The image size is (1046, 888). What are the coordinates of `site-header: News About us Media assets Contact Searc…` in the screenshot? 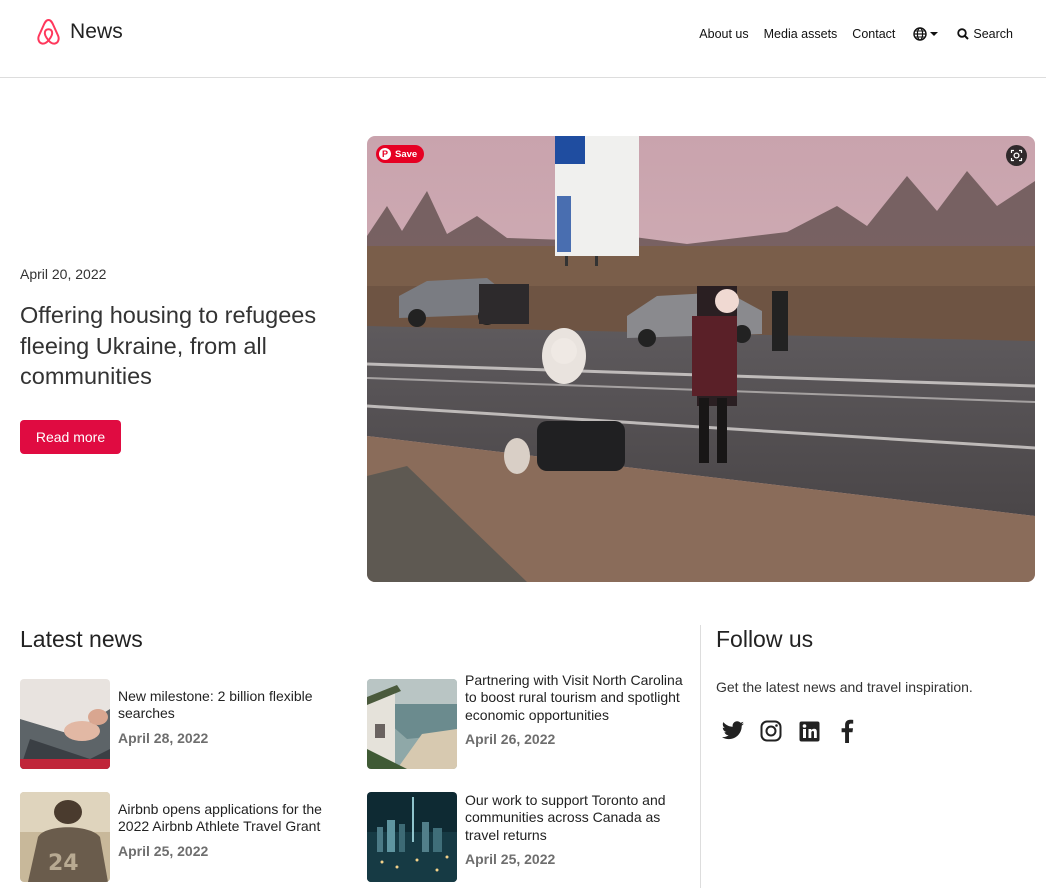 It's located at (523, 39).